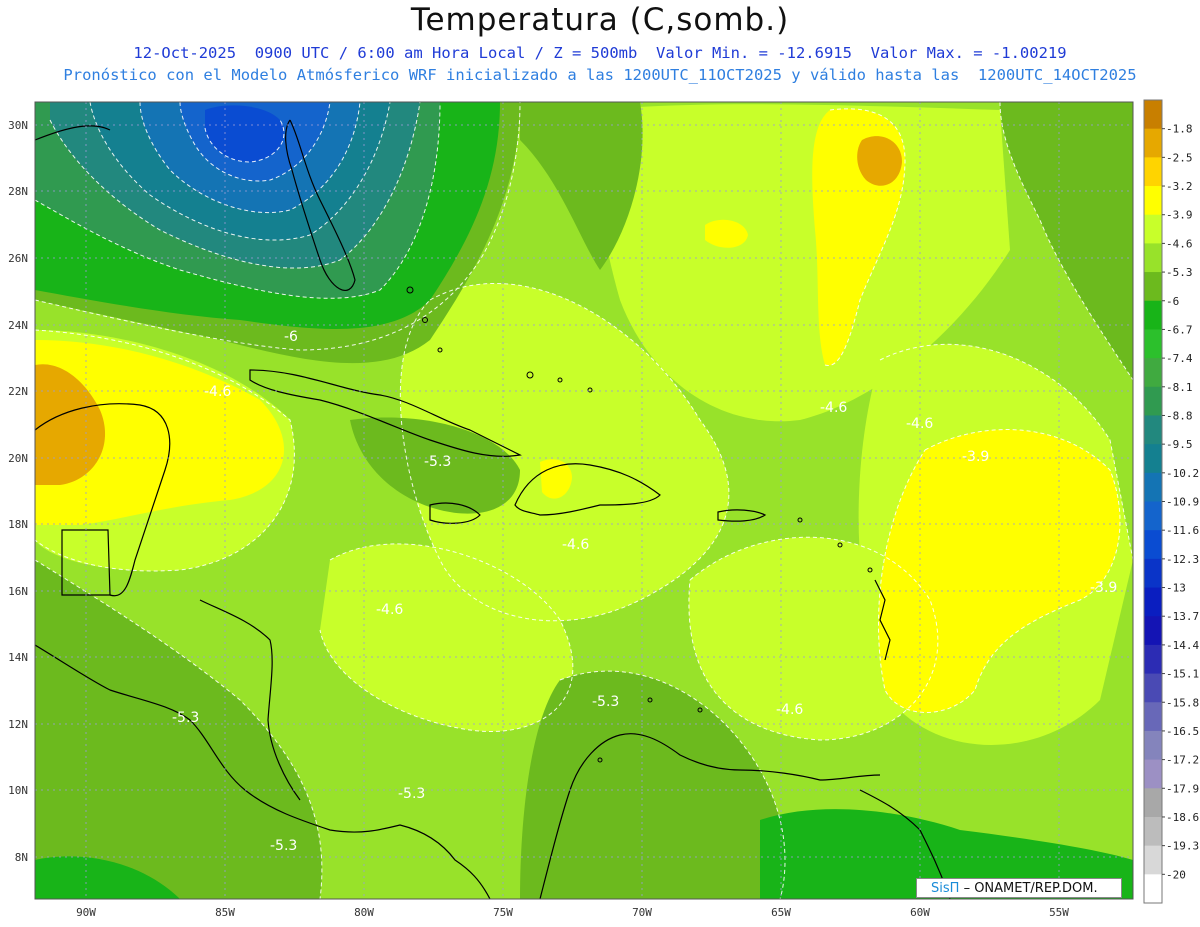 This screenshot has height=927, width=1200. I want to click on legend-label: -6.7, so click(1179, 329).